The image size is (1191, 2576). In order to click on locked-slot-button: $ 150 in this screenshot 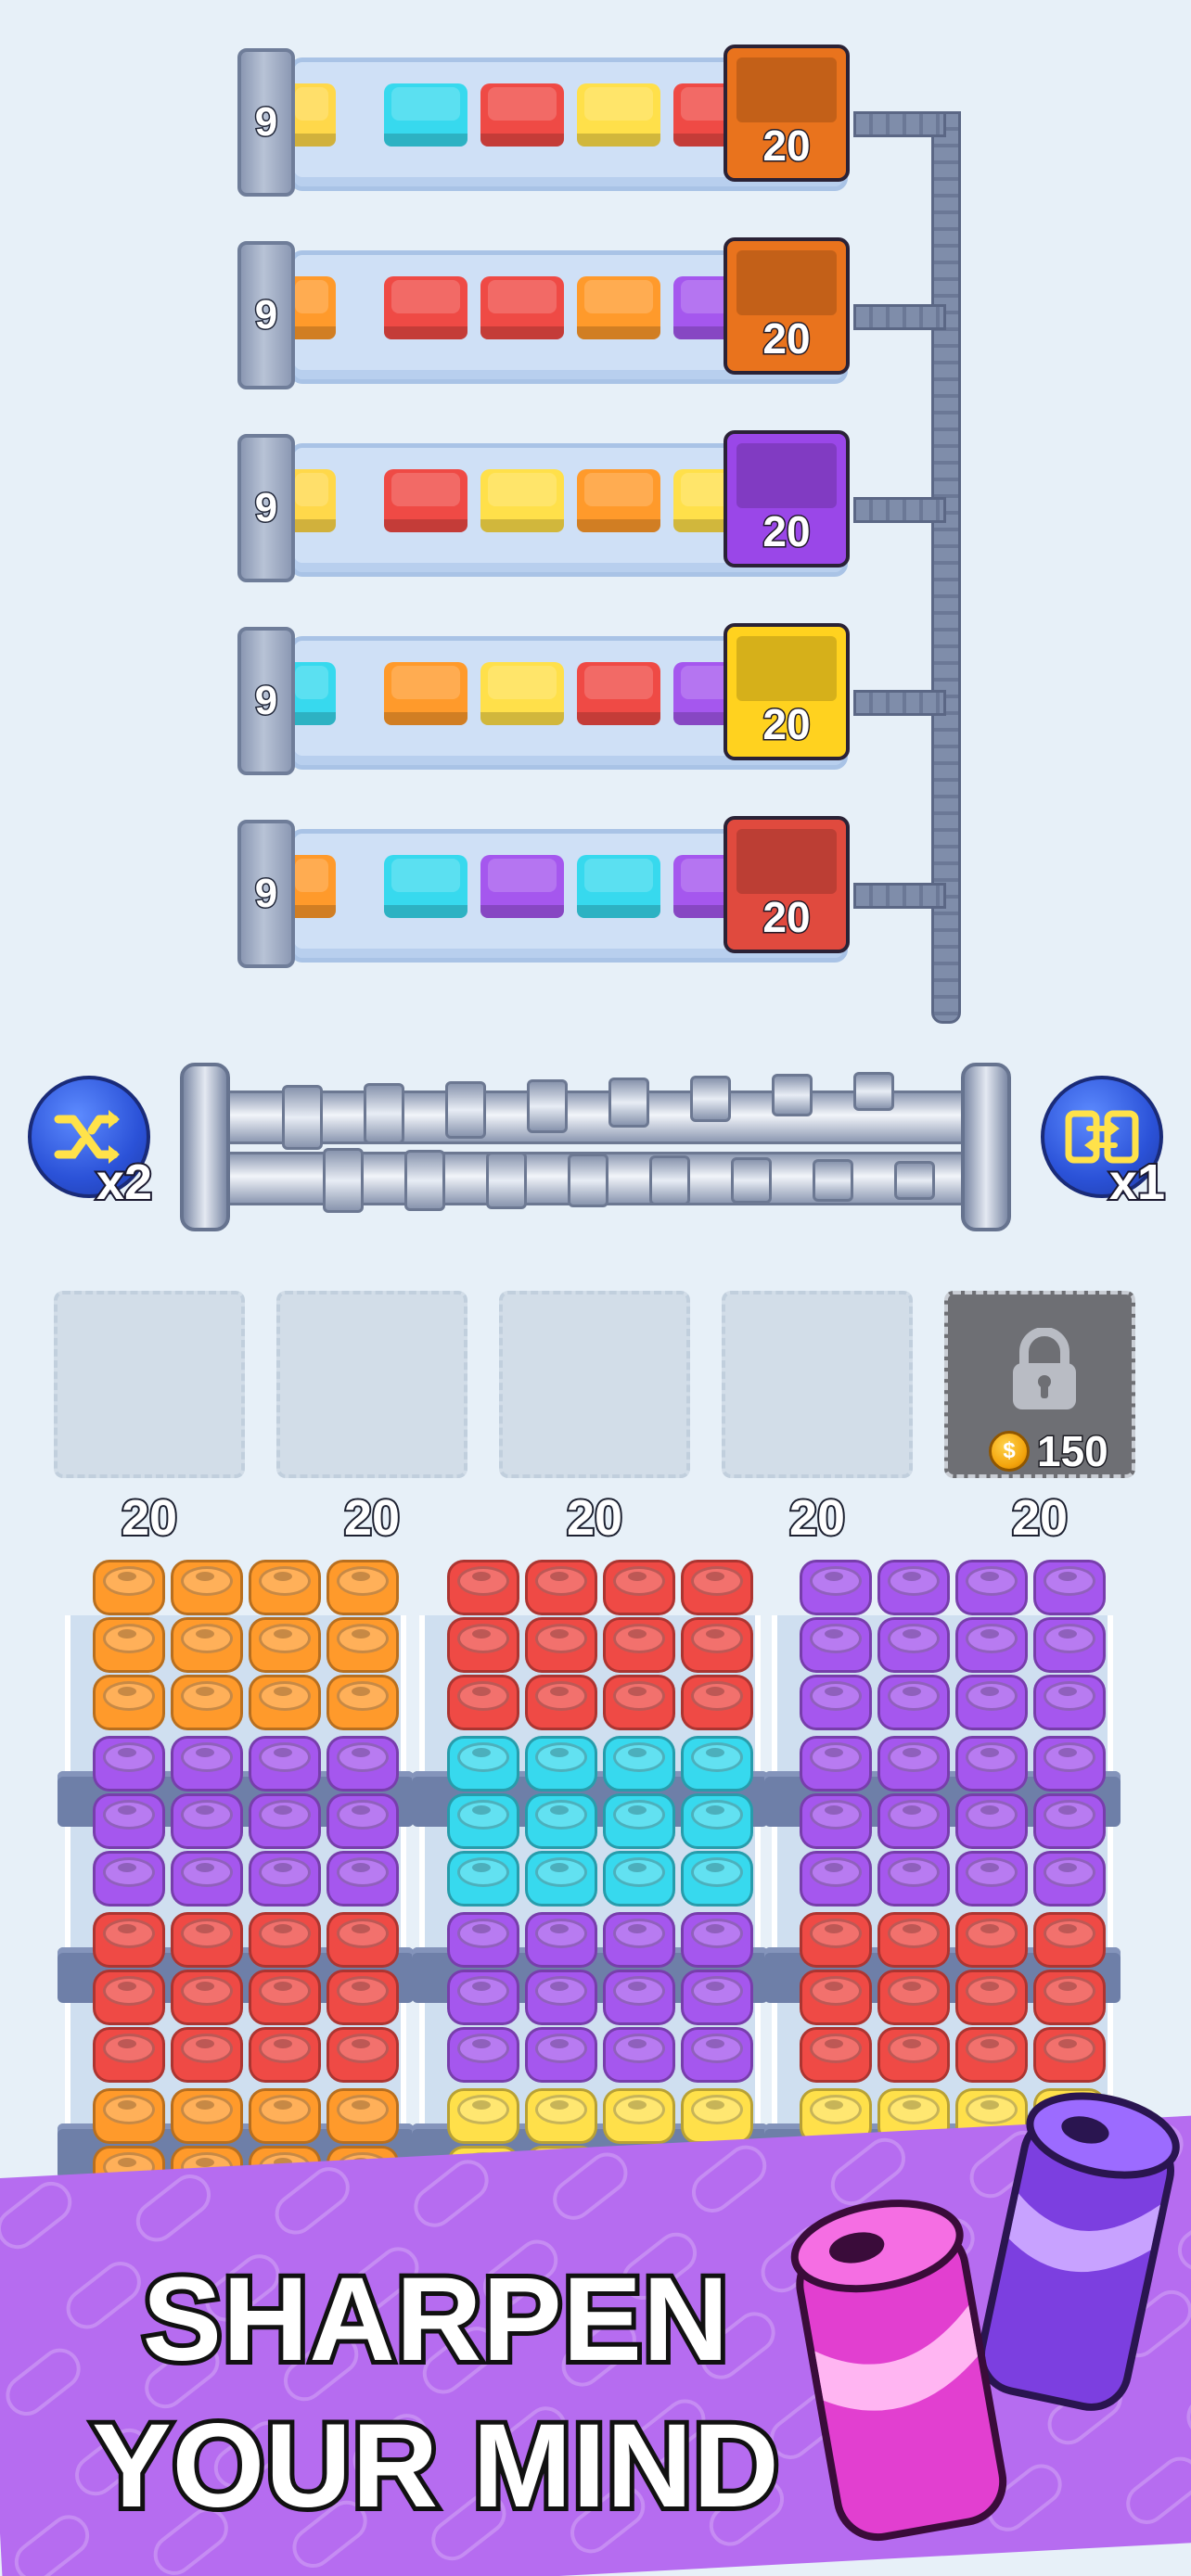, I will do `click(1039, 1384)`.